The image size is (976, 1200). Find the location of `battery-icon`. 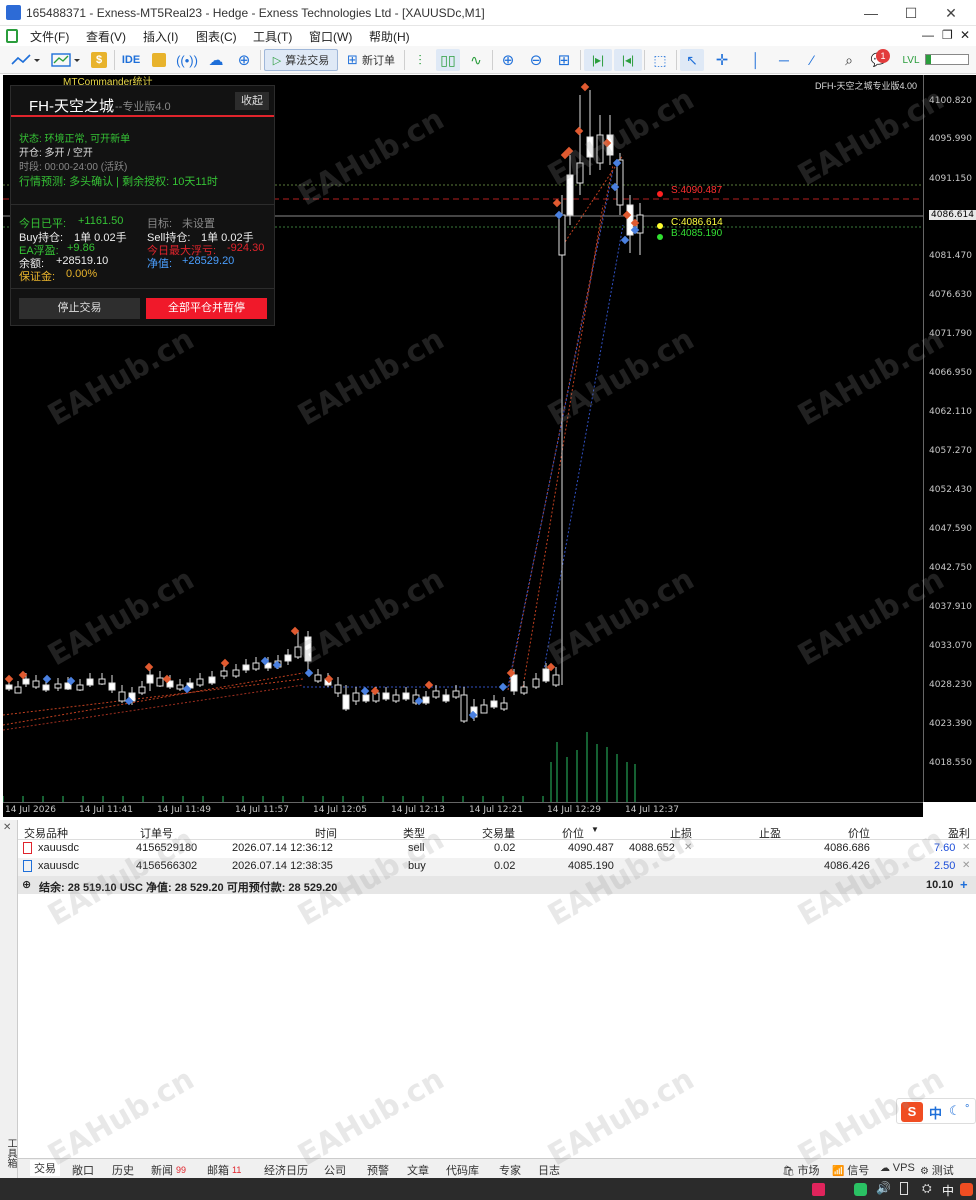

battery-icon is located at coordinates (904, 1188).